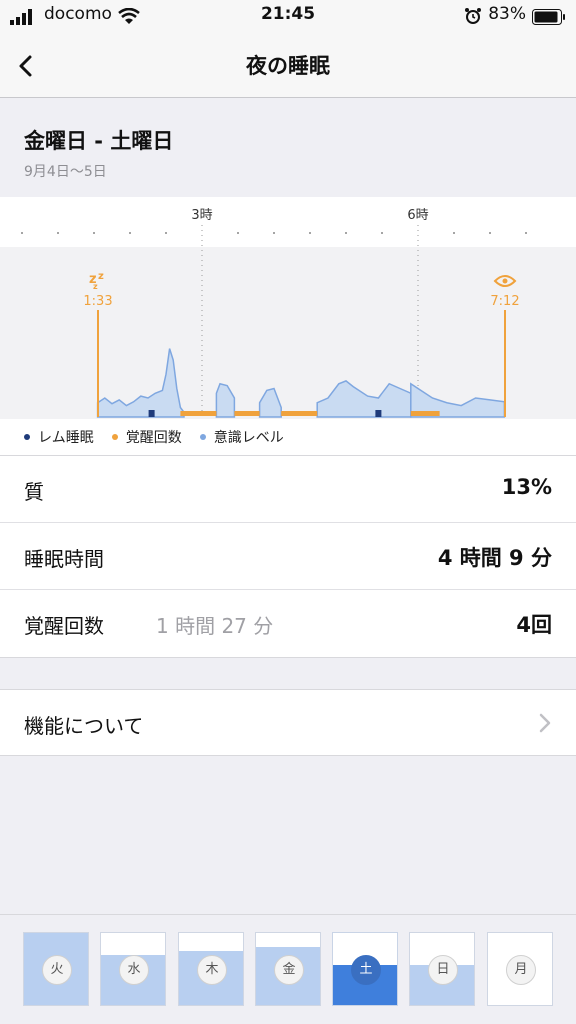 The width and height of the screenshot is (576, 1024). Describe the element at coordinates (202, 437) in the screenshot. I see `legend-dot-consciousness` at that location.